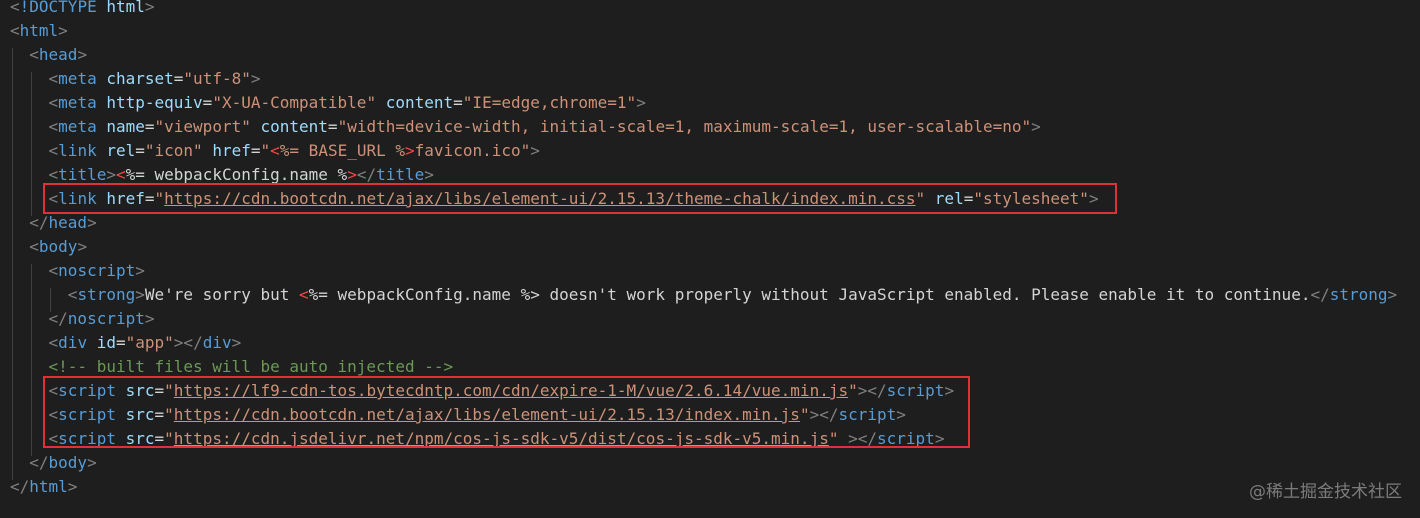  I want to click on code-token: id, so click(106, 342).